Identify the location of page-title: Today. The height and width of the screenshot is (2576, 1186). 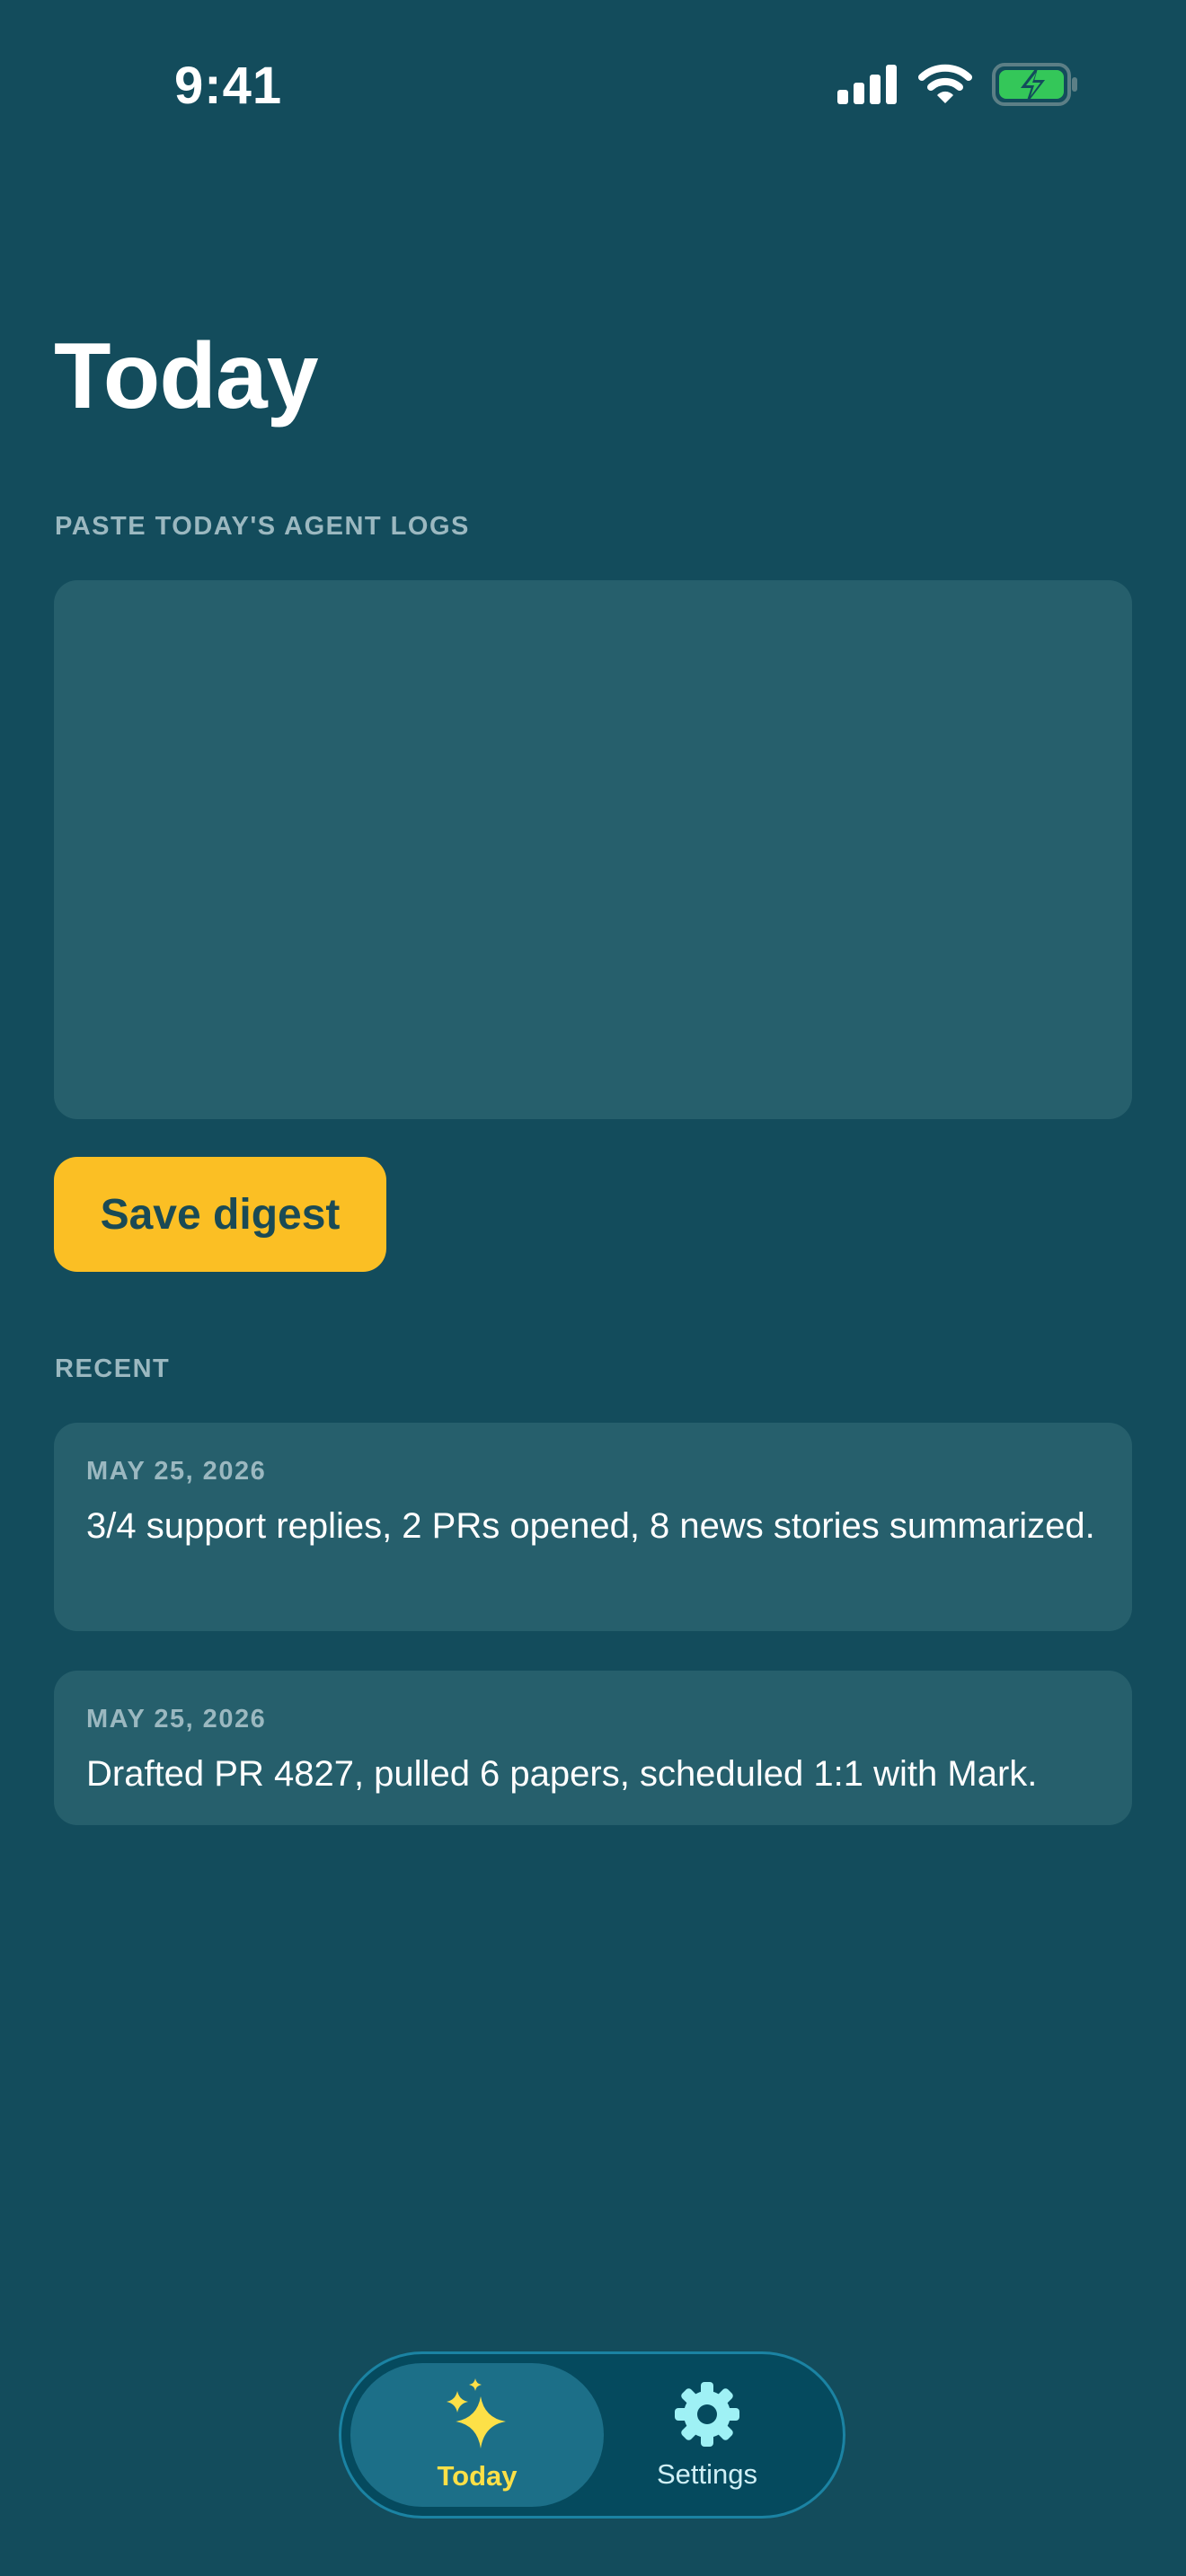
(186, 376).